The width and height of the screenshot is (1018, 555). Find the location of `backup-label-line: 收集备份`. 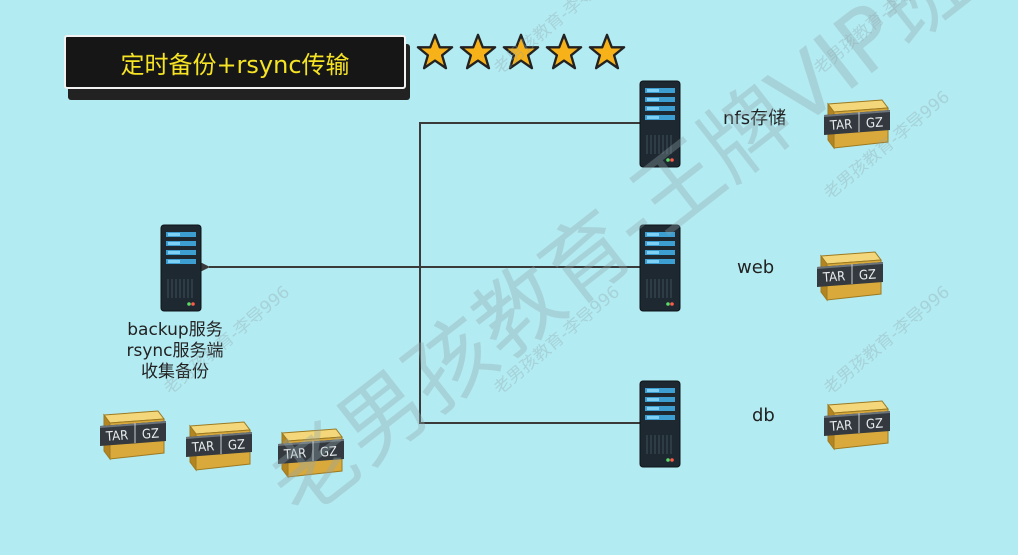

backup-label-line: 收集备份 is located at coordinates (175, 372).